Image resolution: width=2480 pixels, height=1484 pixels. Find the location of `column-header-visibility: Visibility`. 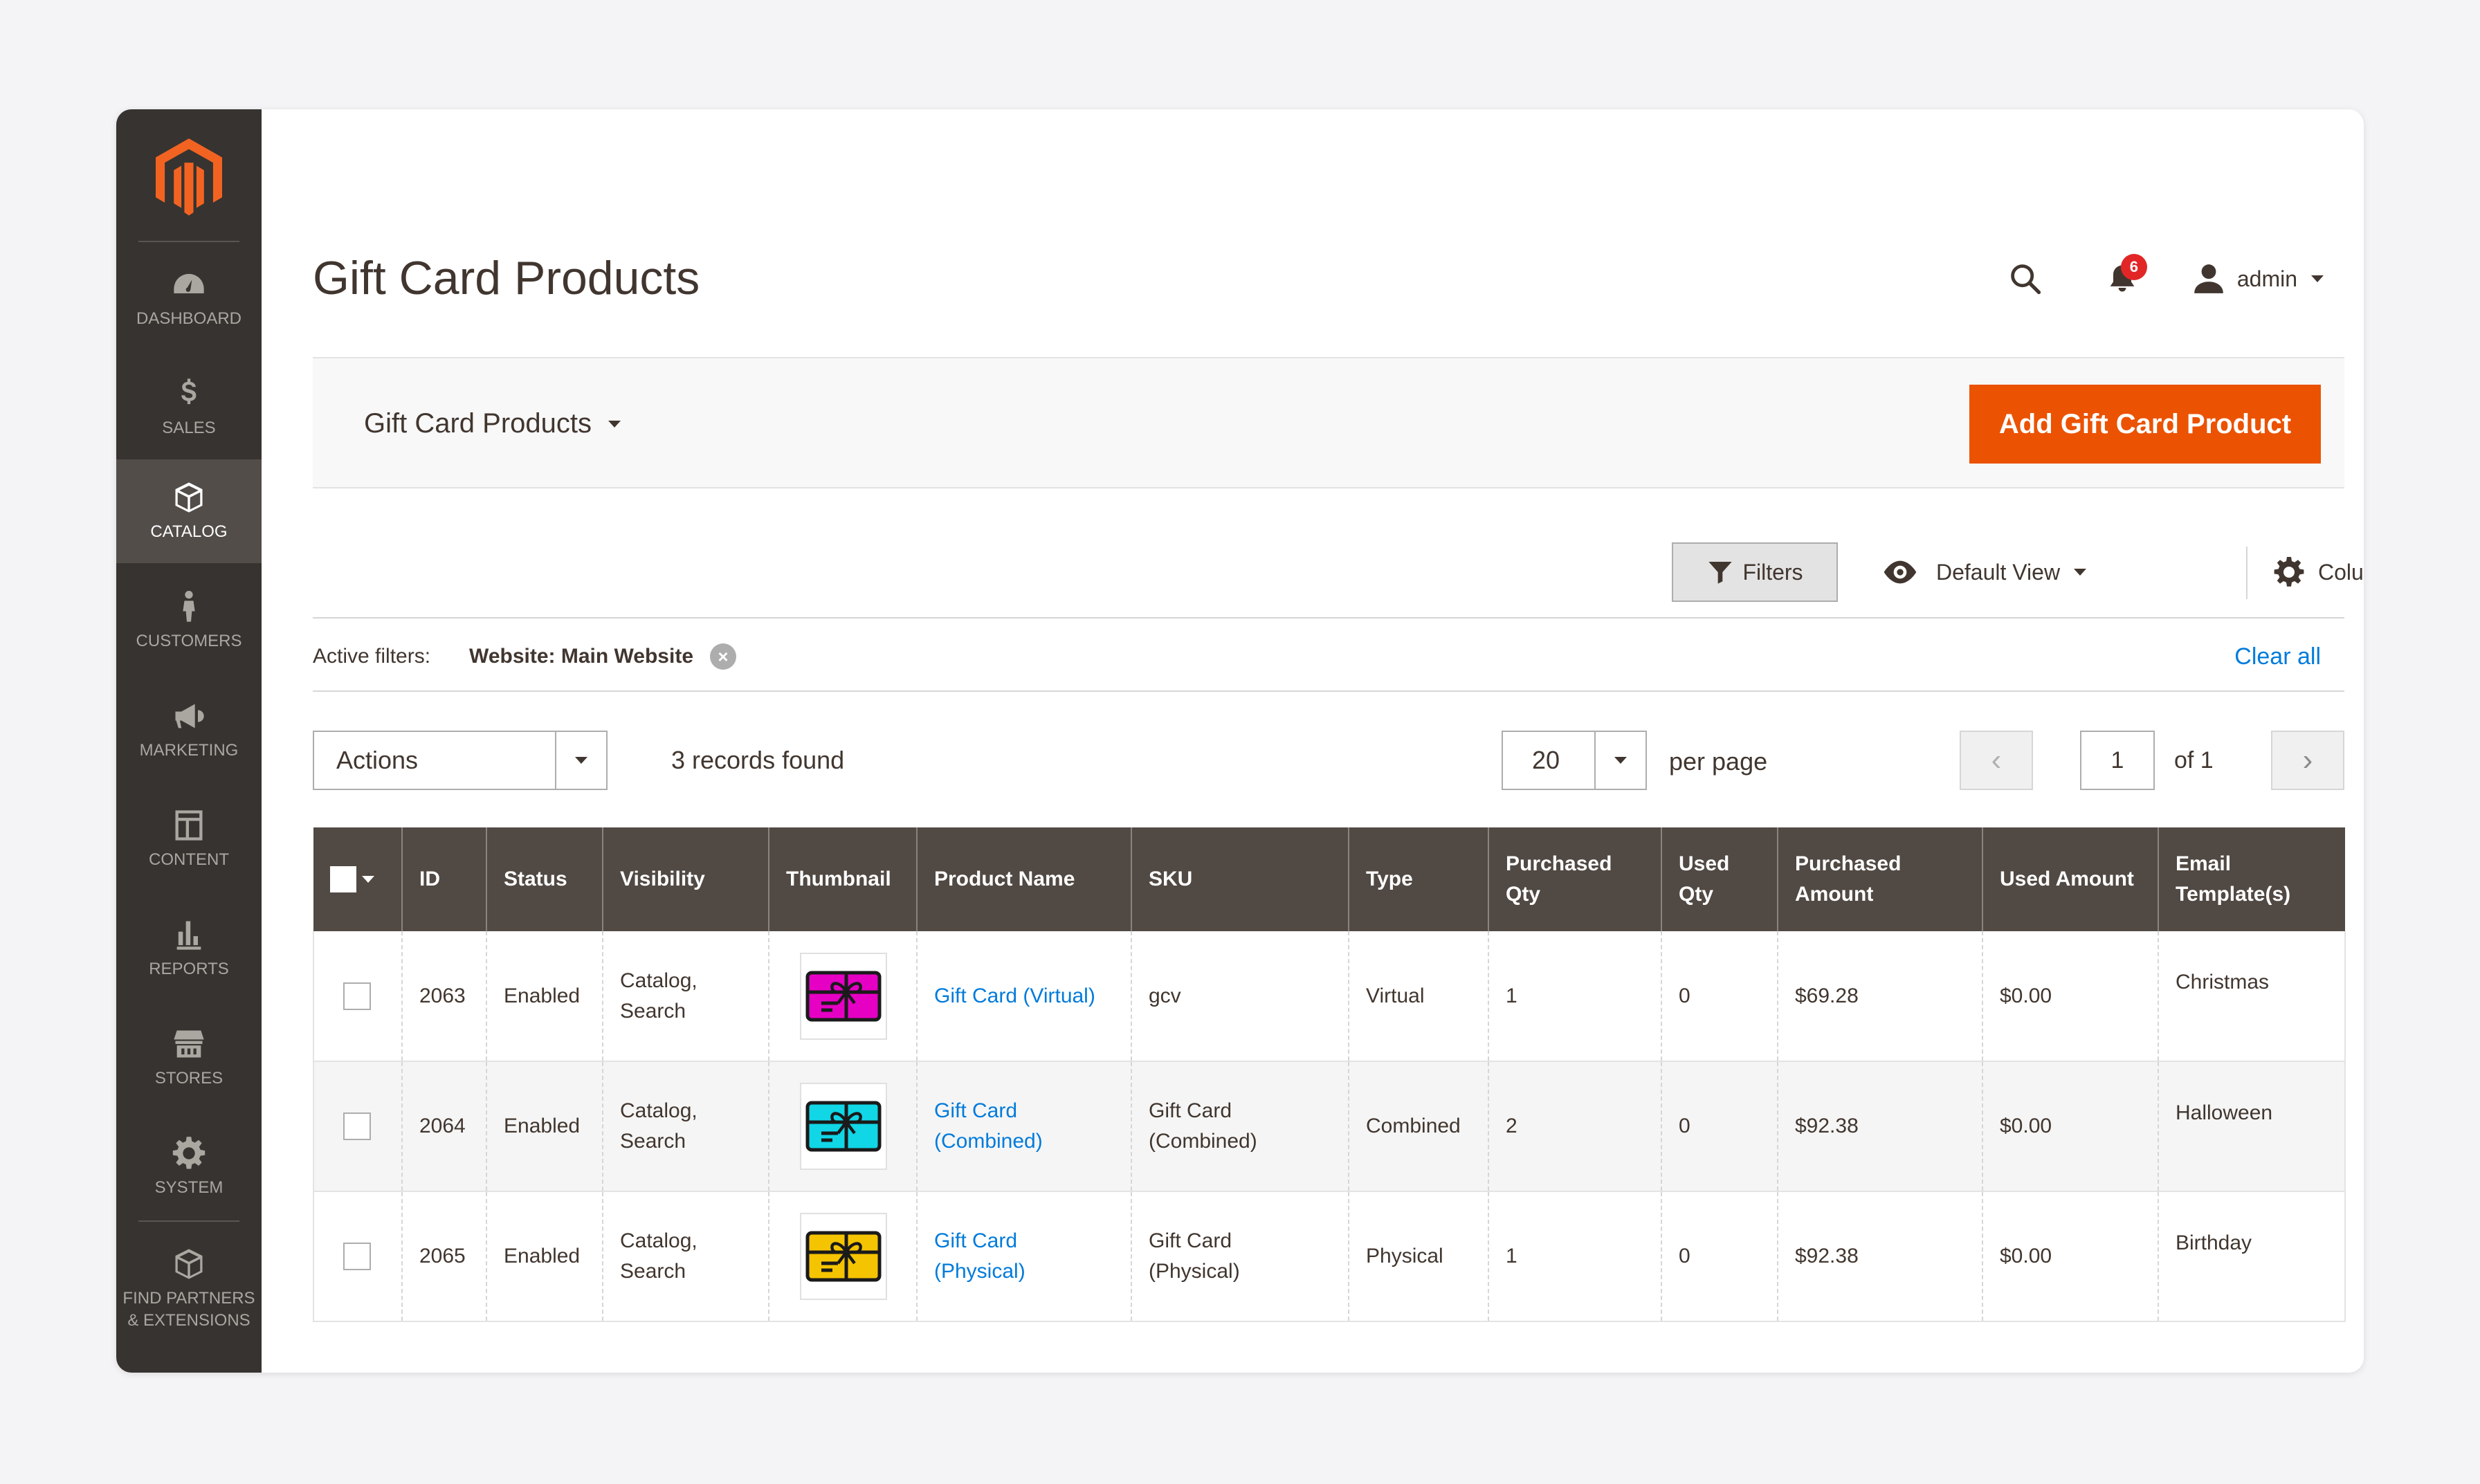

column-header-visibility: Visibility is located at coordinates (685, 879).